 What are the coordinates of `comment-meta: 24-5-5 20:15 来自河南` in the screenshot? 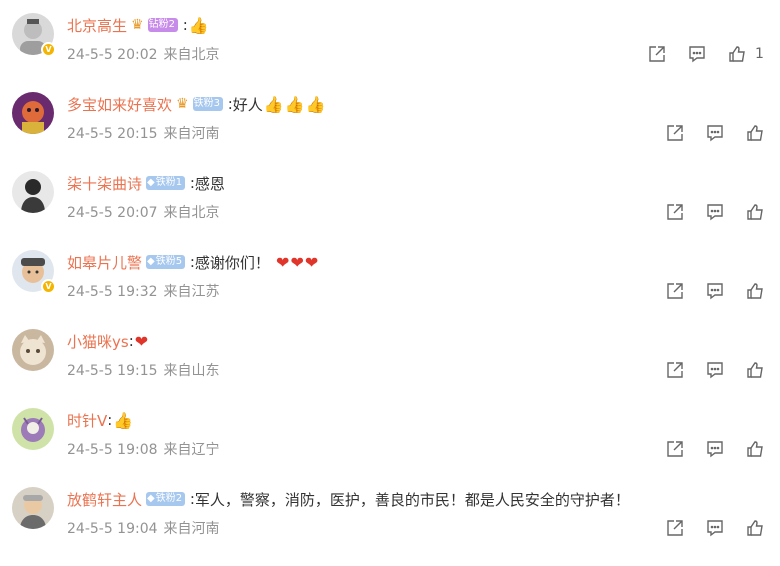 It's located at (143, 133).